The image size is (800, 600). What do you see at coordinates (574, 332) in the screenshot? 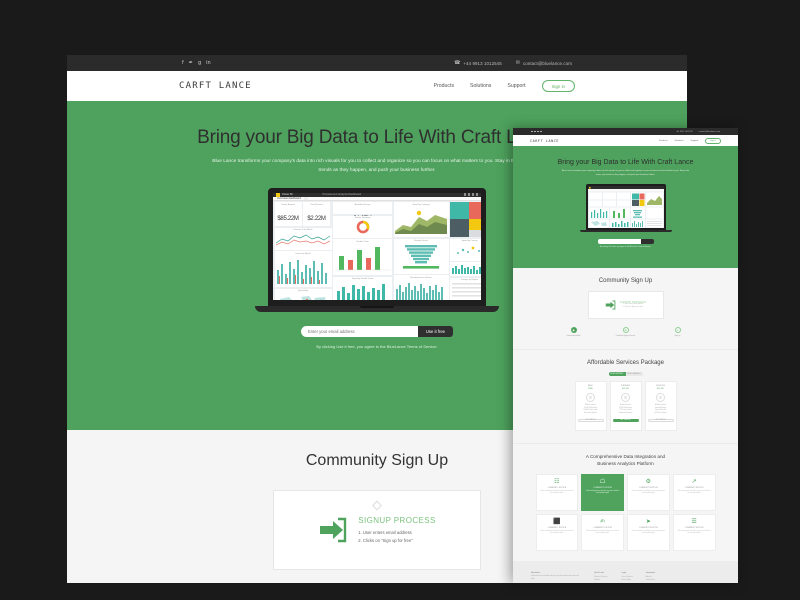
I see `mini-community-edition-item: ◉ Community Edition` at bounding box center [574, 332].